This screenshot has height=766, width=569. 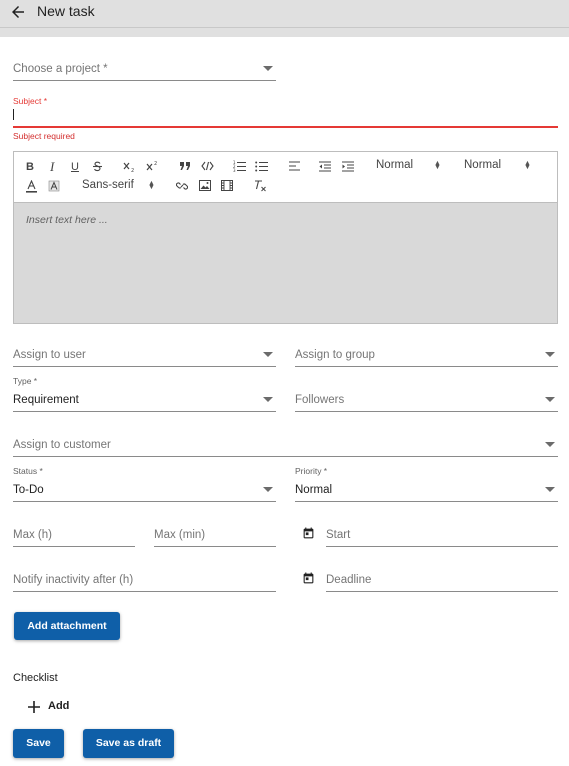 What do you see at coordinates (442, 580) in the screenshot?
I see `deadline-date-input: Deadline` at bounding box center [442, 580].